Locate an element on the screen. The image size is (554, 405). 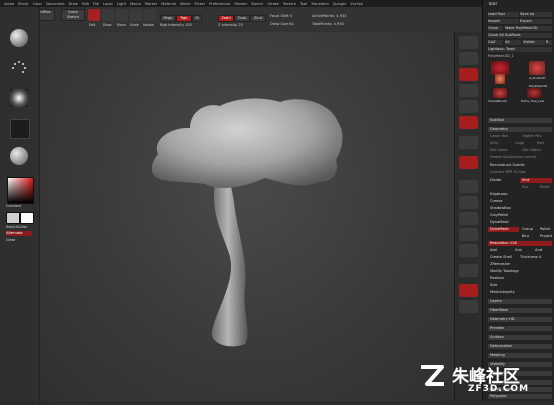
material-icon is located at coordinates (19, 156).